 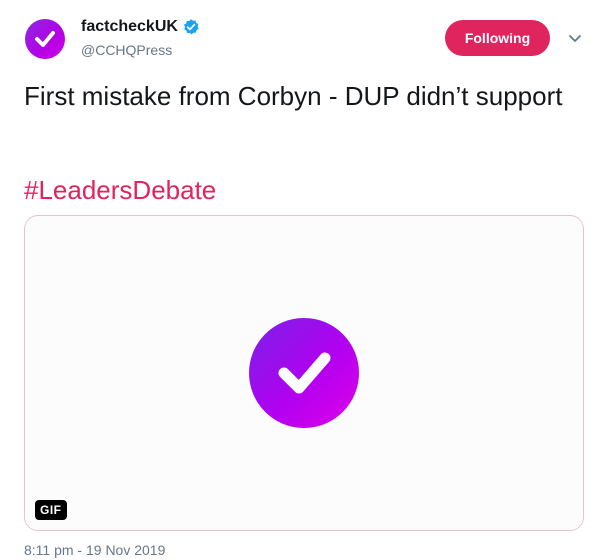 I want to click on author-handle: @CCHQPress, so click(x=126, y=50).